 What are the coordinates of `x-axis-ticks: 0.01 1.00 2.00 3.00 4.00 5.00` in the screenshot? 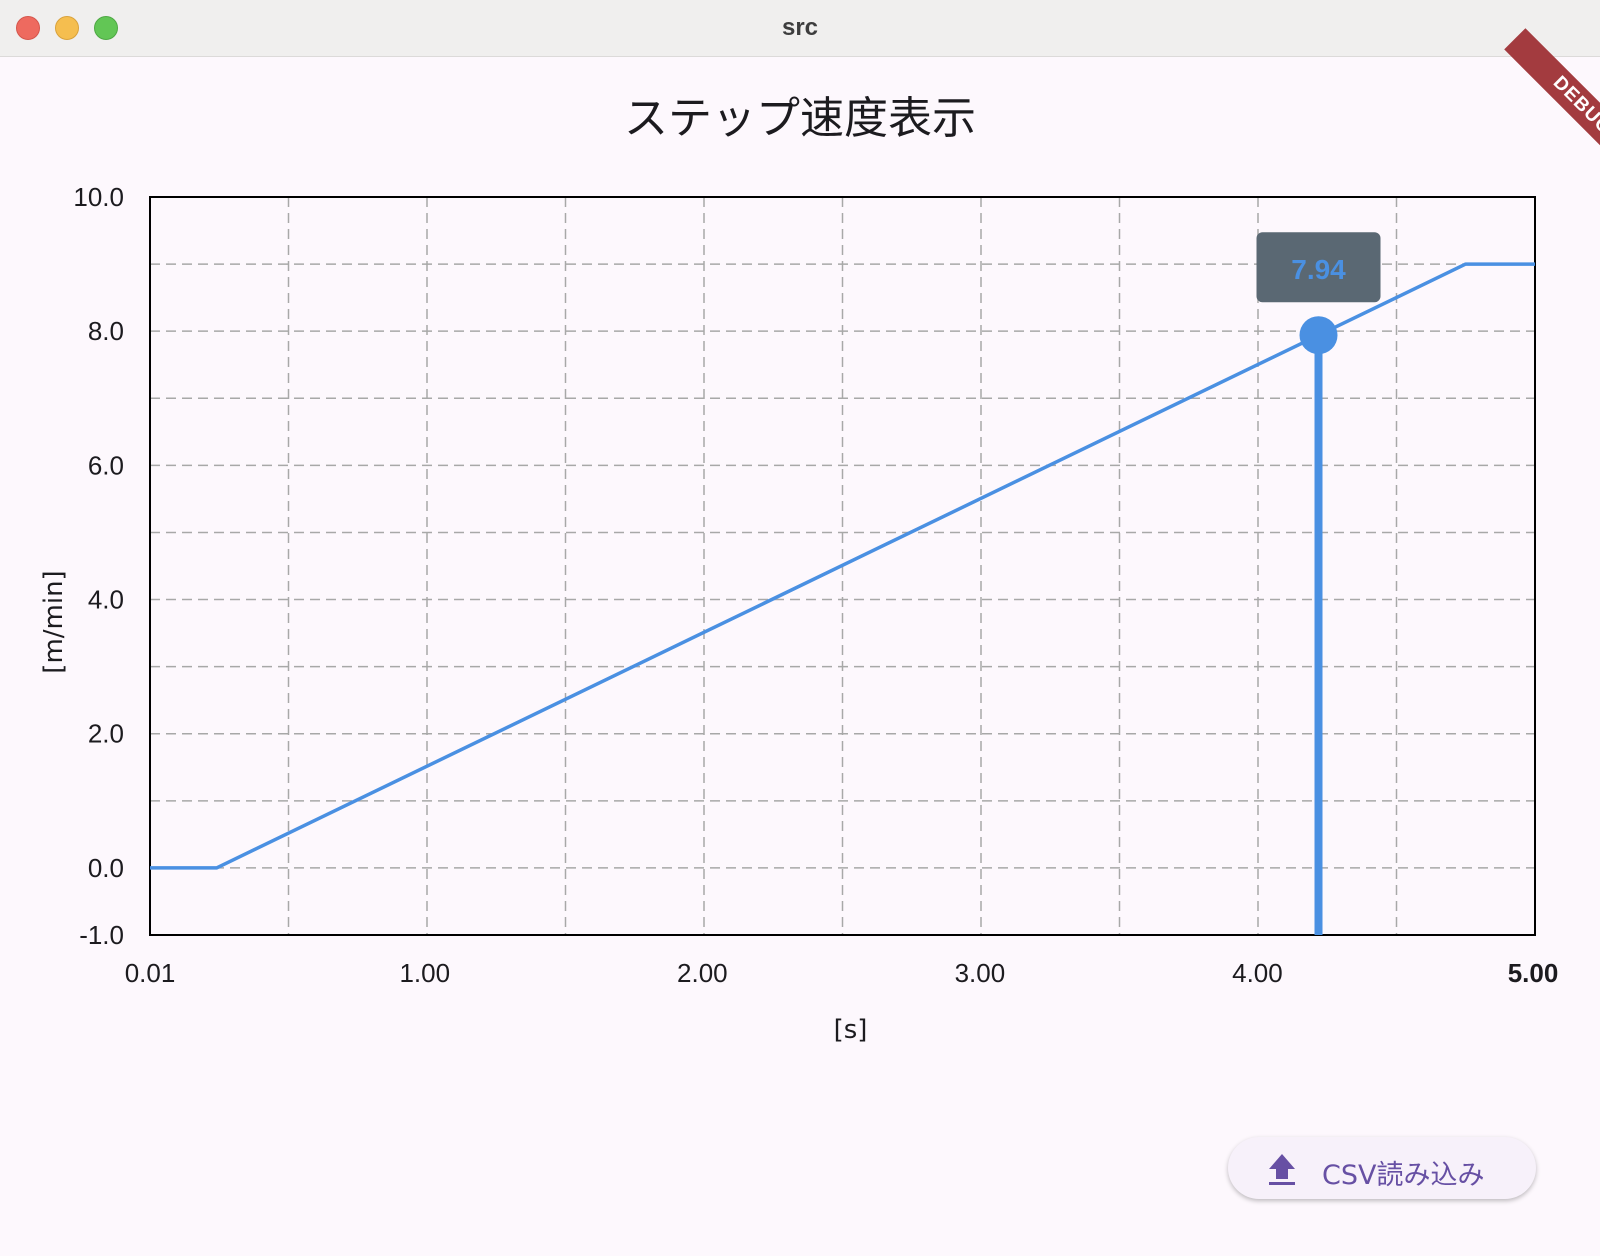 It's located at (842, 973).